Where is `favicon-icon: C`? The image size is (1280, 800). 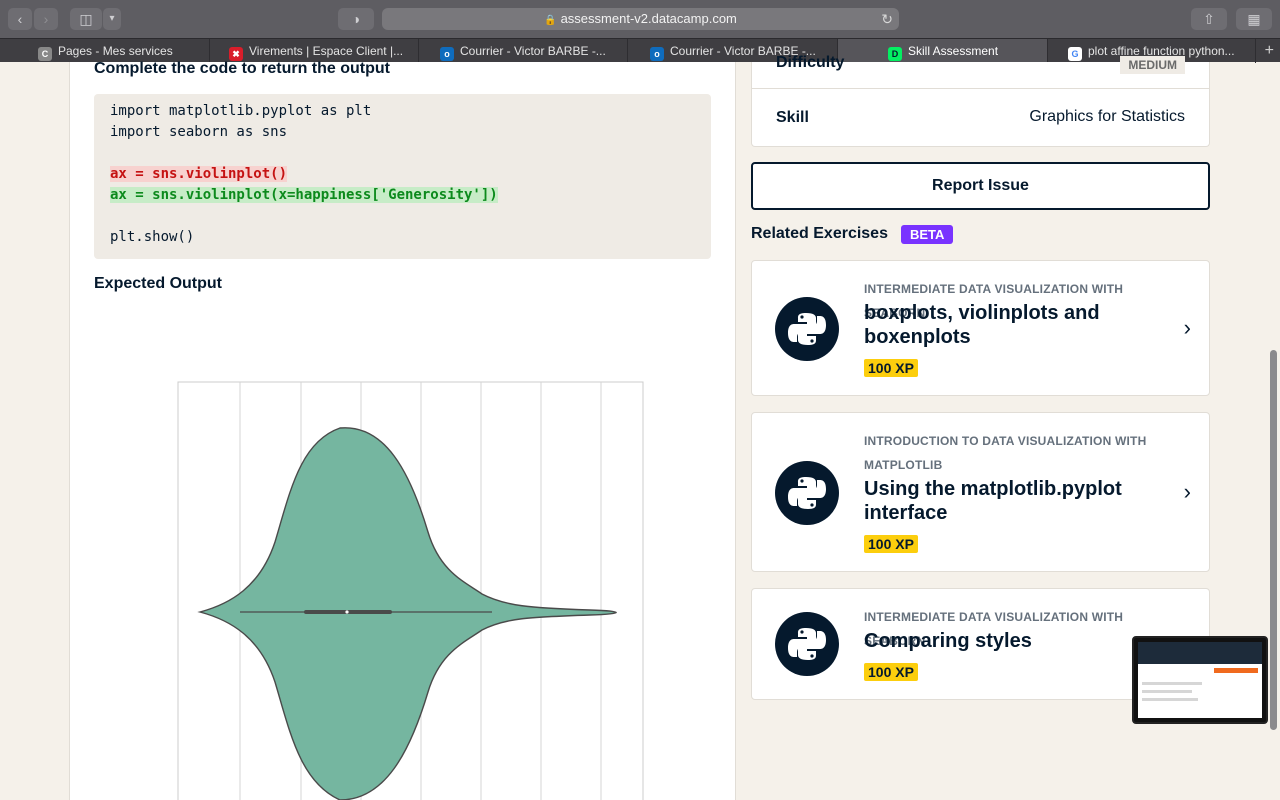
favicon-icon: C is located at coordinates (45, 54).